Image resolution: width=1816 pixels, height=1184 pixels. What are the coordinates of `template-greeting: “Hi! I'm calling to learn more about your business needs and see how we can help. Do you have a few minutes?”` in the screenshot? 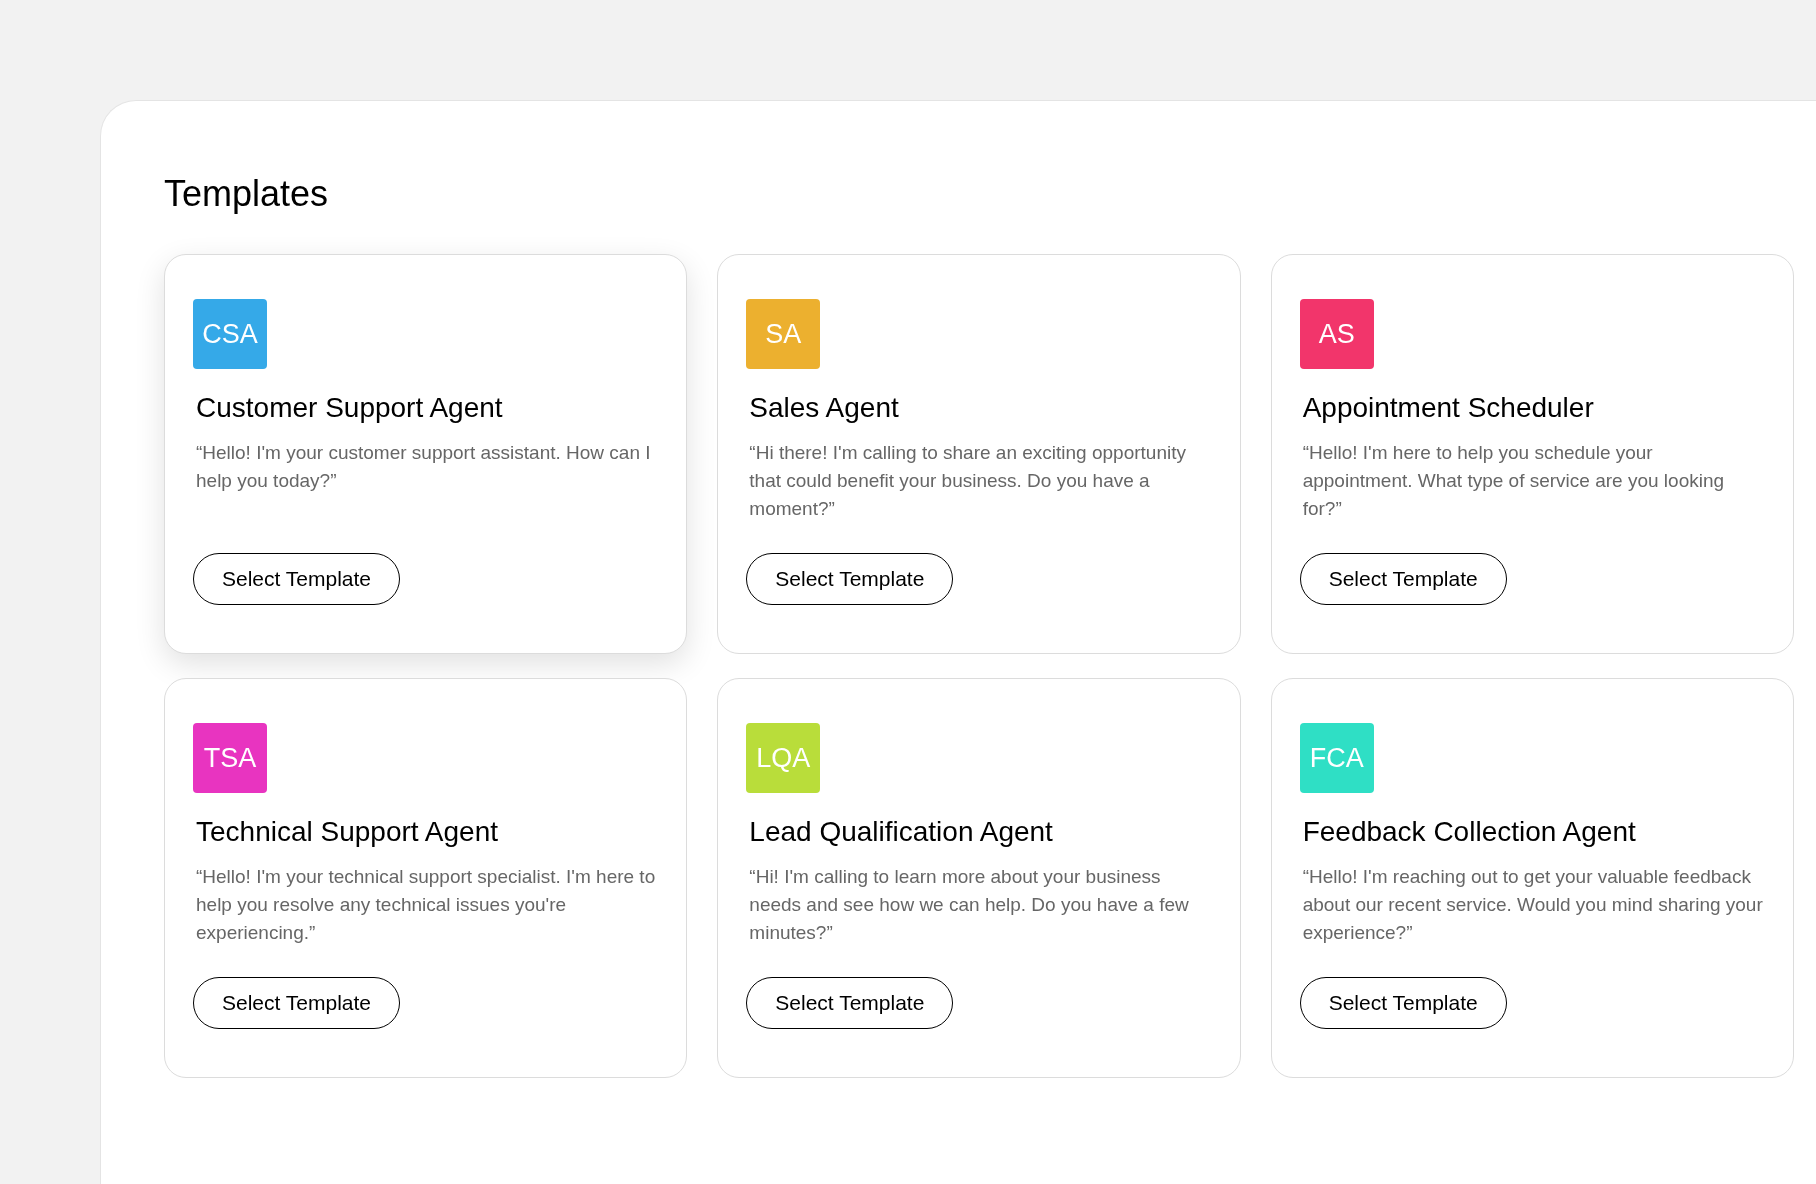 It's located at (969, 905).